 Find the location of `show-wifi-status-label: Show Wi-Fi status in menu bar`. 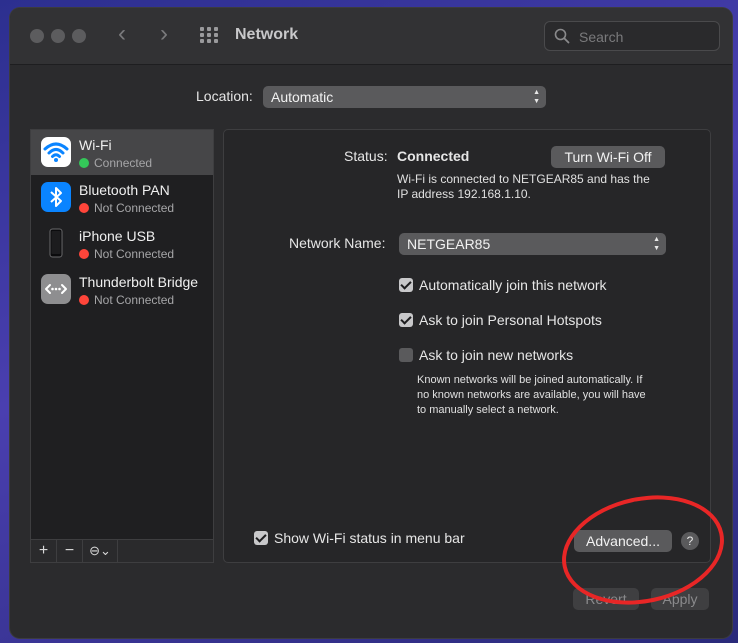

show-wifi-status-label: Show Wi-Fi status in menu bar is located at coordinates (369, 538).